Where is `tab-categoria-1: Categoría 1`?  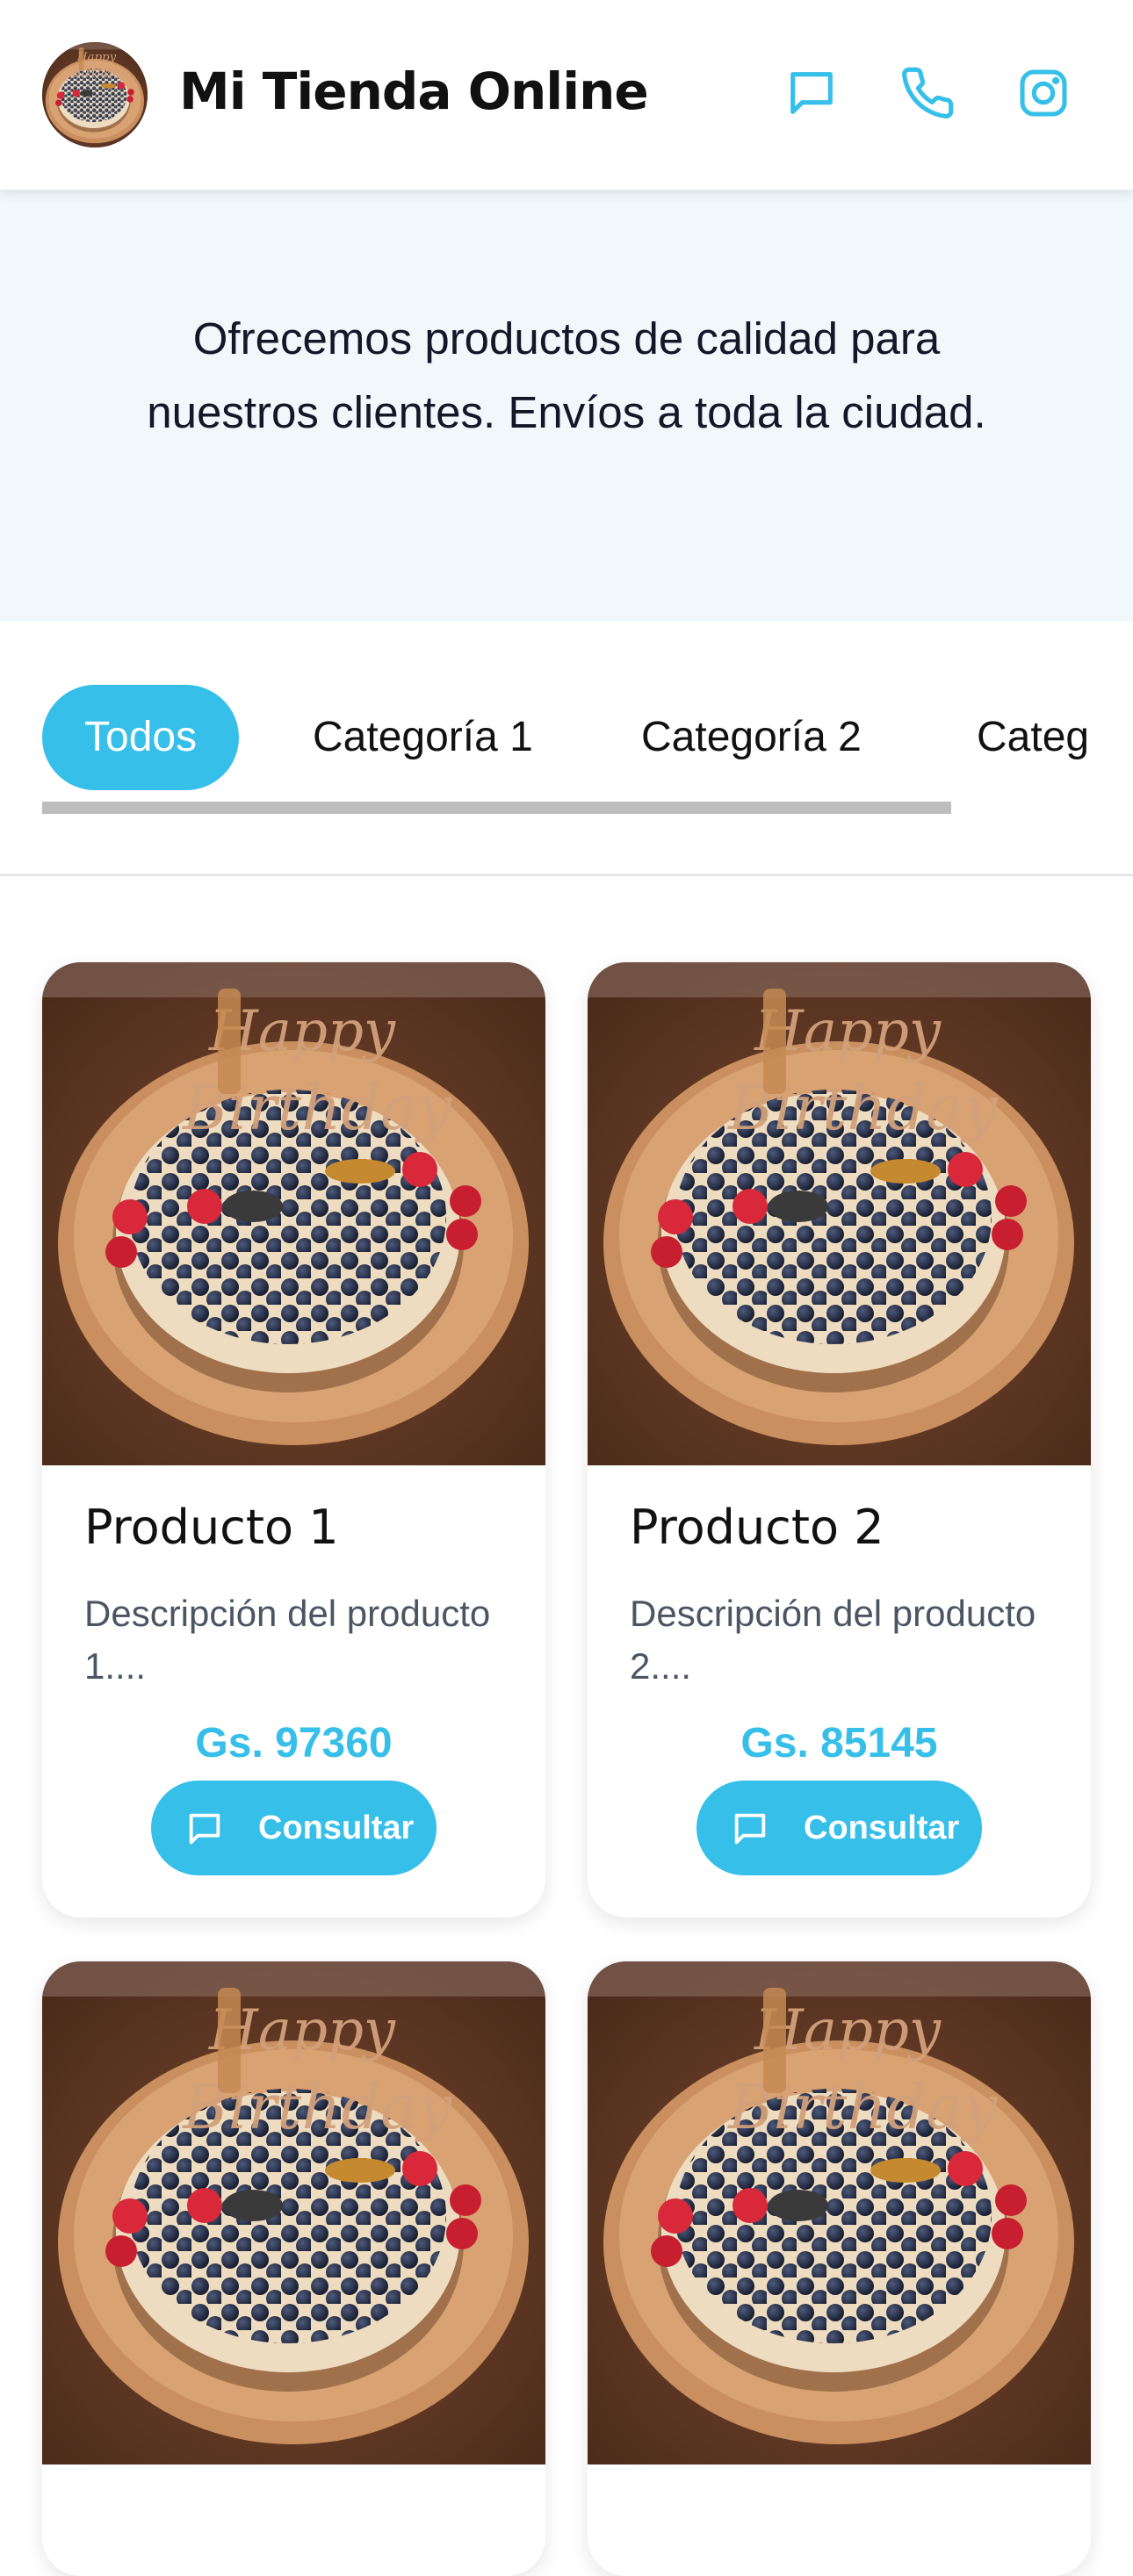 tab-categoria-1: Categoría 1 is located at coordinates (423, 737).